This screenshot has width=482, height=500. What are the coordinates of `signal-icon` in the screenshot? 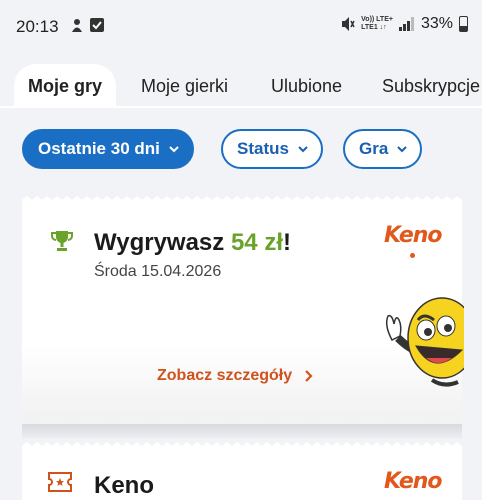 It's located at (406, 24).